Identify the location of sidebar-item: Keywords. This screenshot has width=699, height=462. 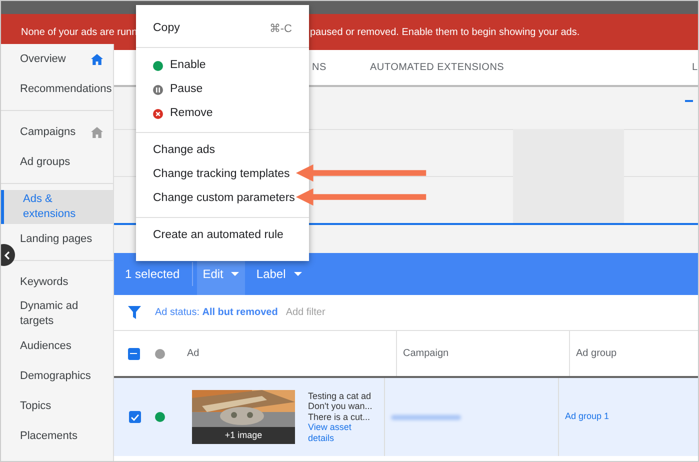
(57, 282).